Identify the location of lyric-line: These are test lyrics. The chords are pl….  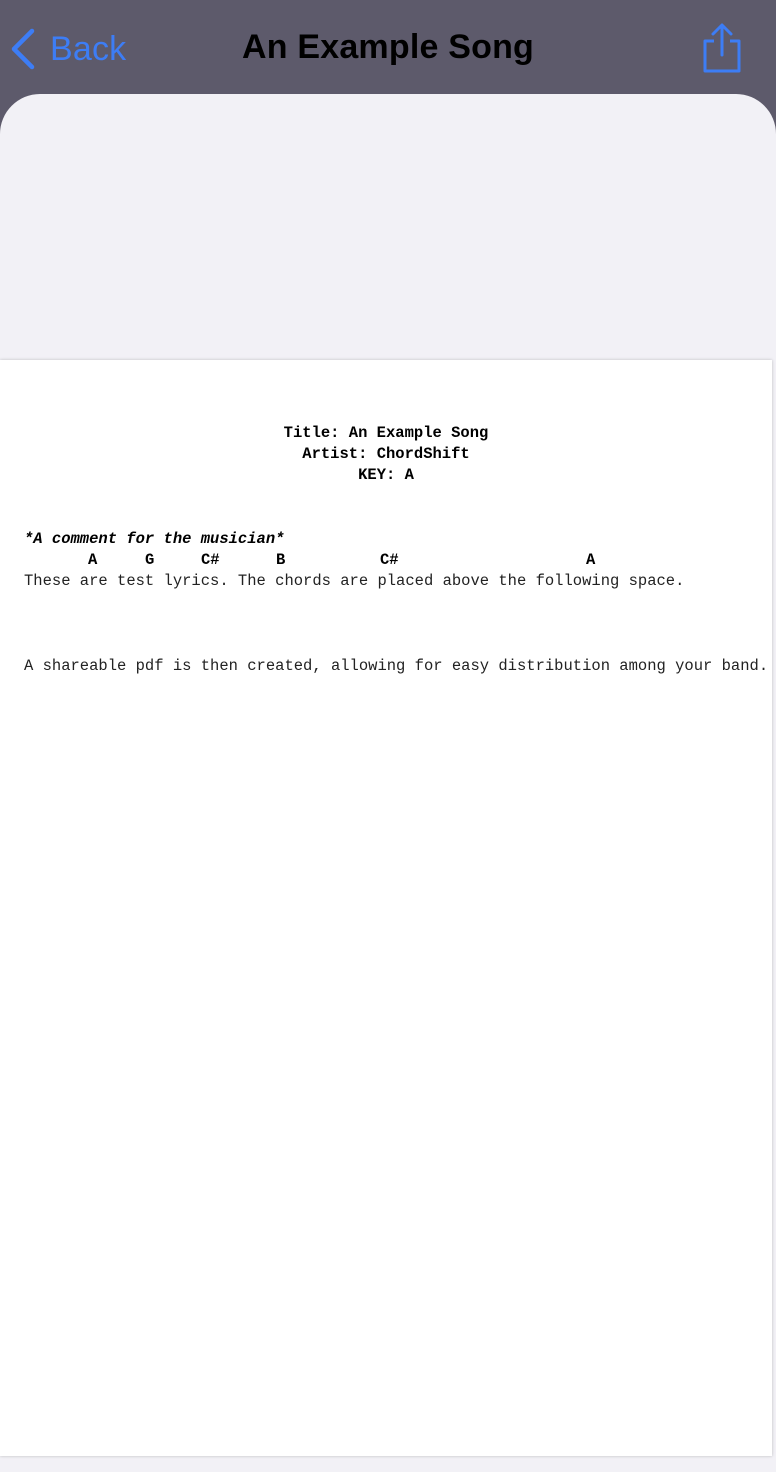
(354, 581).